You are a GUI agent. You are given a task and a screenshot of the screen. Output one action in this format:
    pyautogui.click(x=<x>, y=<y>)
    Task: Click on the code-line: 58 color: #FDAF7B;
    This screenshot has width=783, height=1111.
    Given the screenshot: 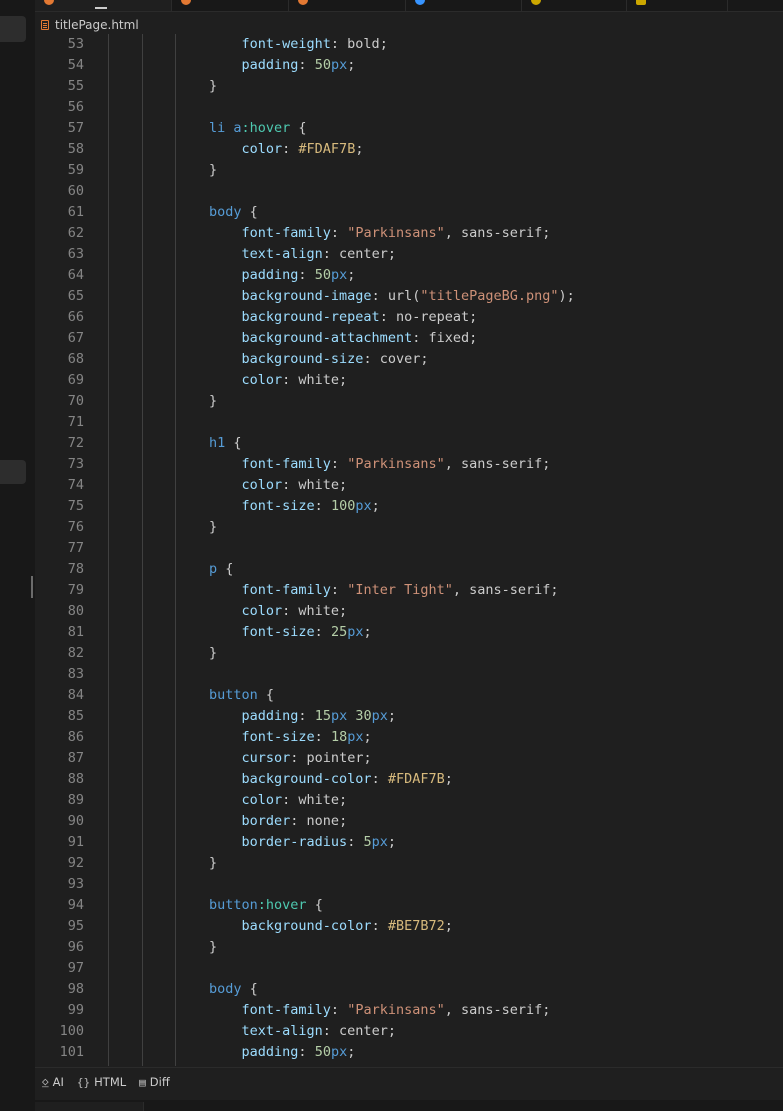 What is the action you would take?
    pyautogui.click(x=409, y=149)
    